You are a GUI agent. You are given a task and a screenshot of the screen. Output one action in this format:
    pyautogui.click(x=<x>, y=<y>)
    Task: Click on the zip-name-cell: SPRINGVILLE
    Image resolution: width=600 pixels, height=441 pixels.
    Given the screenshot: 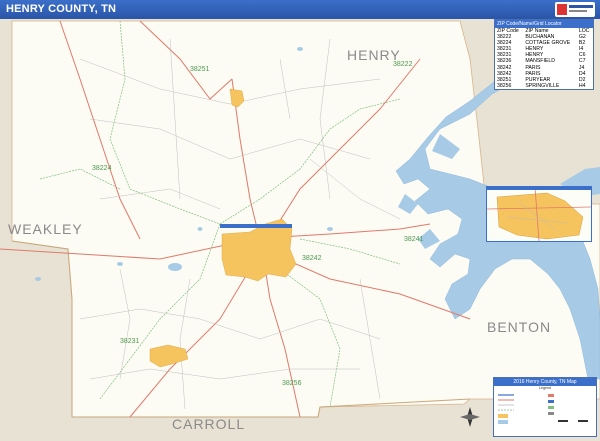 What is the action you would take?
    pyautogui.click(x=542, y=85)
    